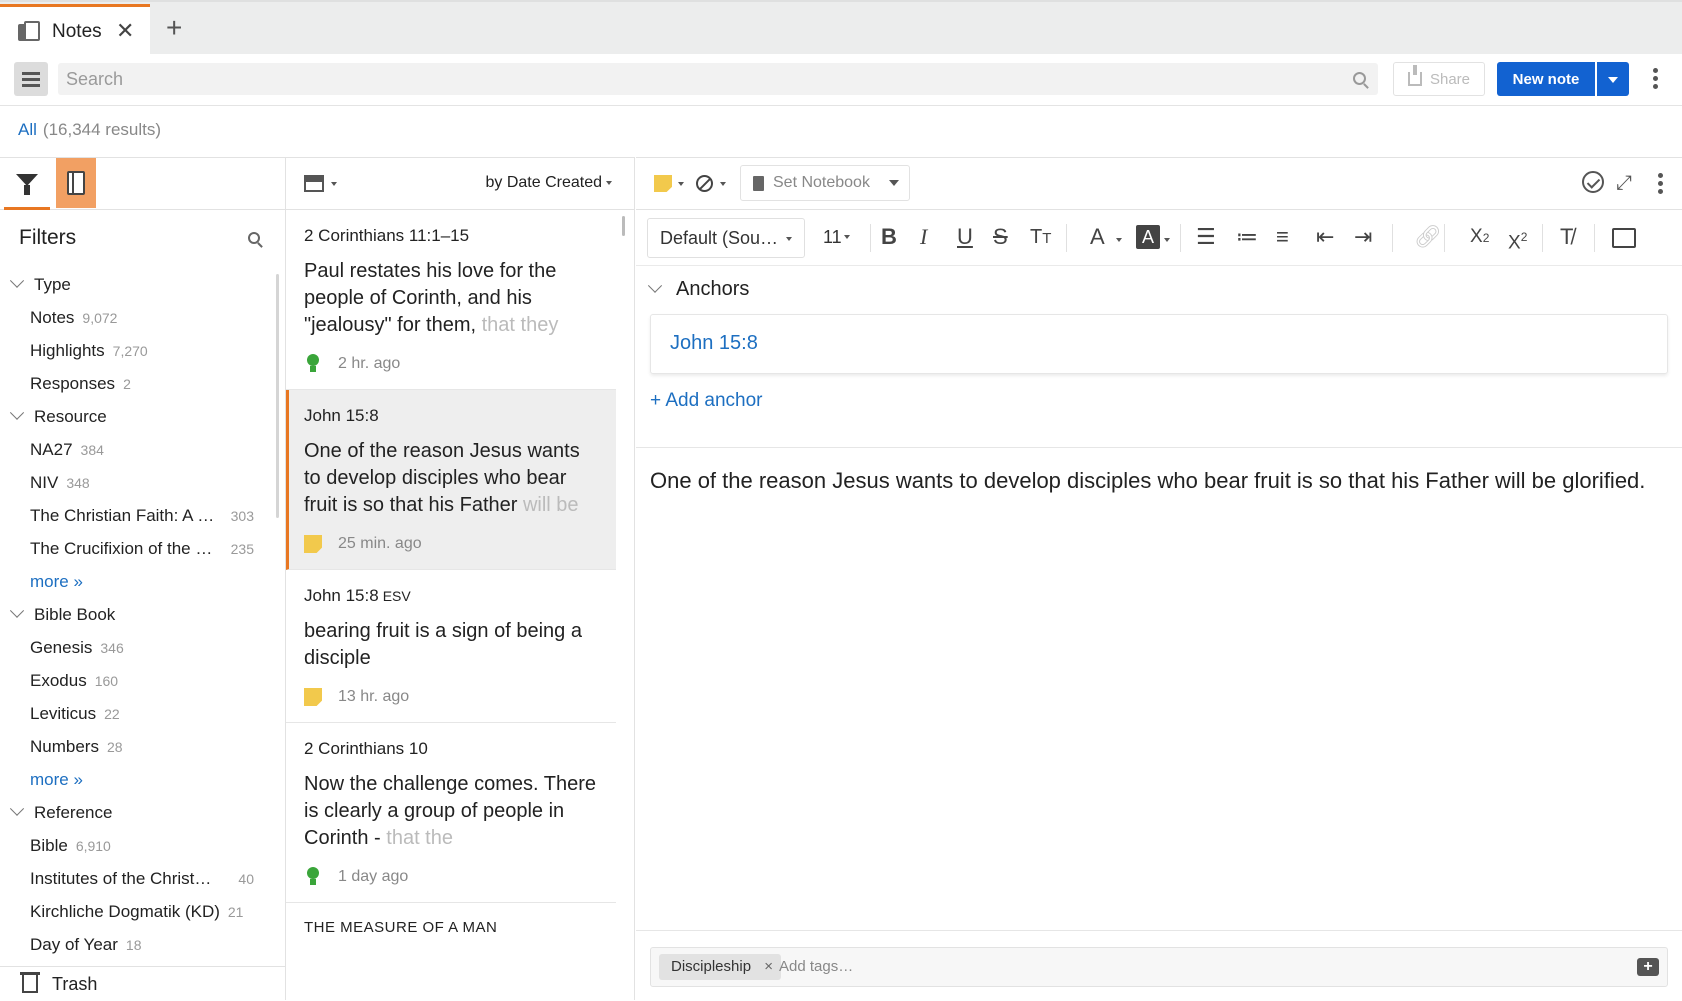 Image resolution: width=1682 pixels, height=1001 pixels. I want to click on result-count: (16,344 results), so click(102, 129).